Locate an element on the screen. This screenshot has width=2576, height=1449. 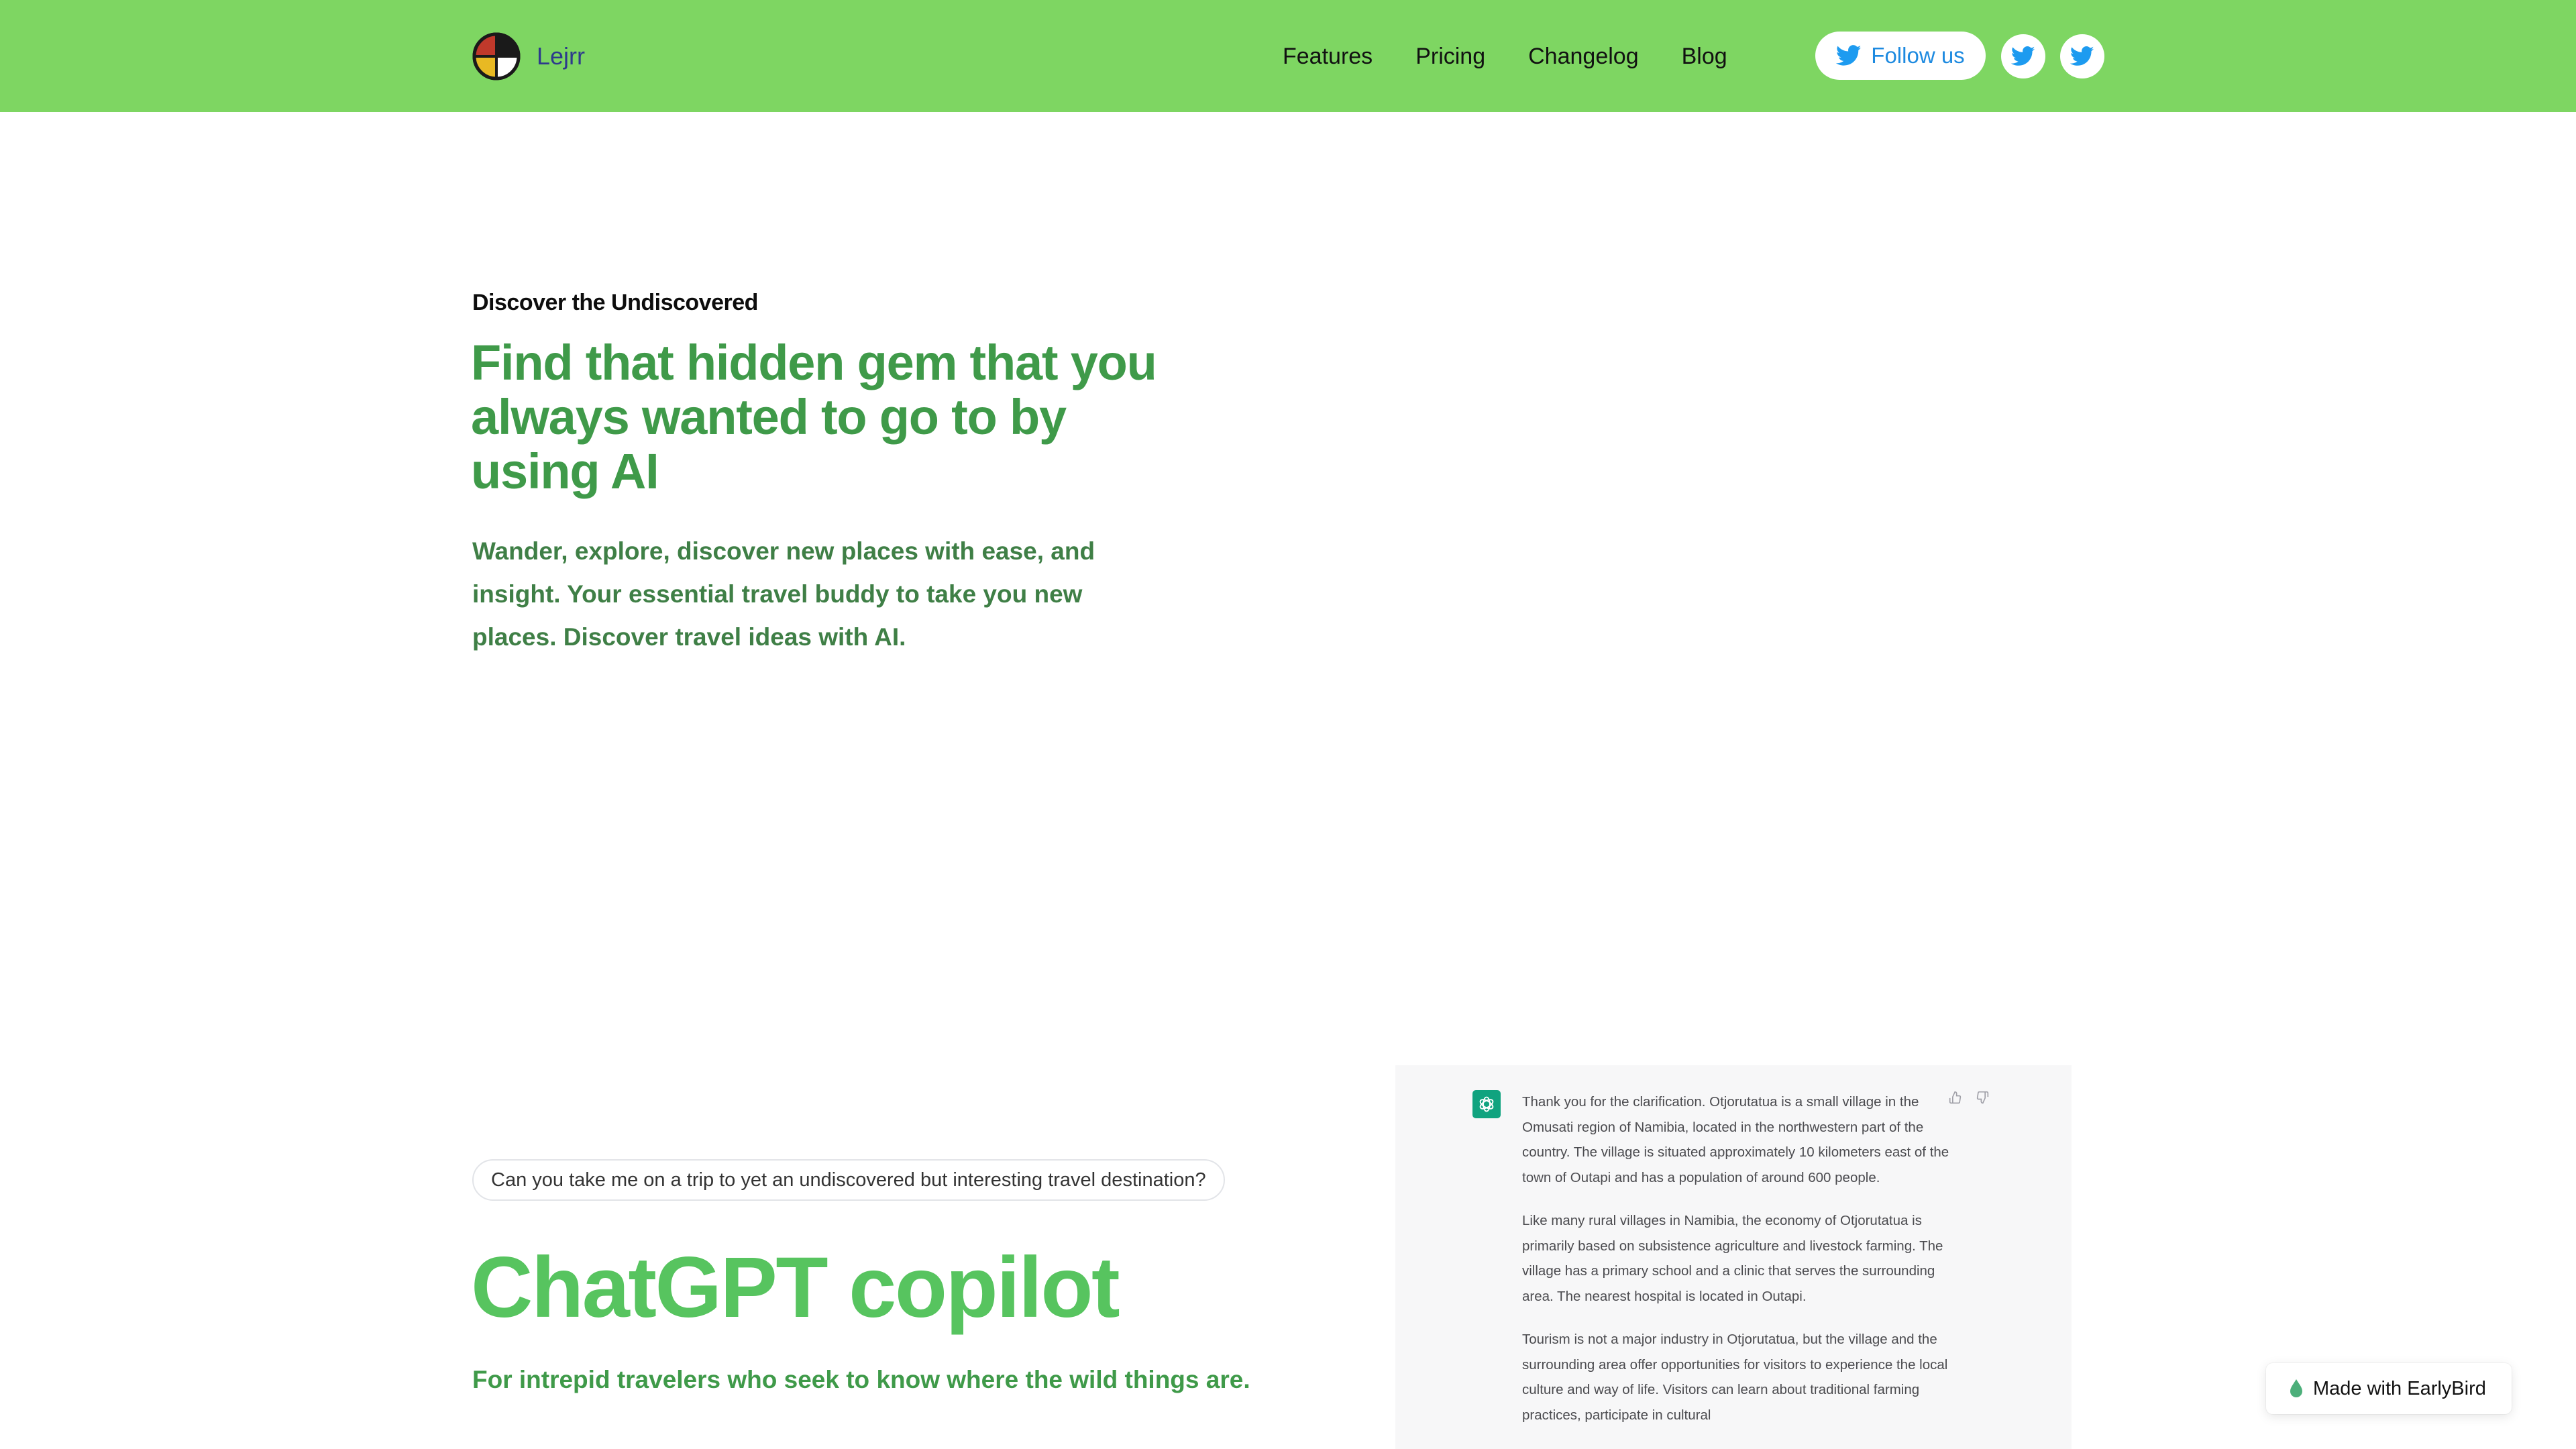
nav-changelog: Changelog is located at coordinates (1583, 56).